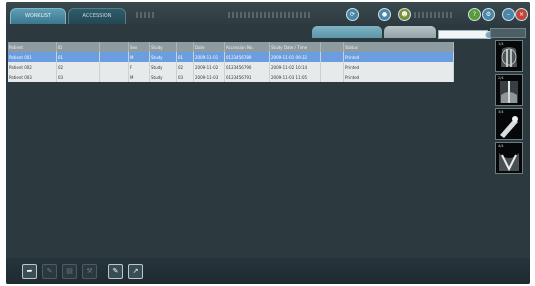  Describe the element at coordinates (509, 90) in the screenshot. I see `thumbnail-abdomen-xray: 2/4` at that location.